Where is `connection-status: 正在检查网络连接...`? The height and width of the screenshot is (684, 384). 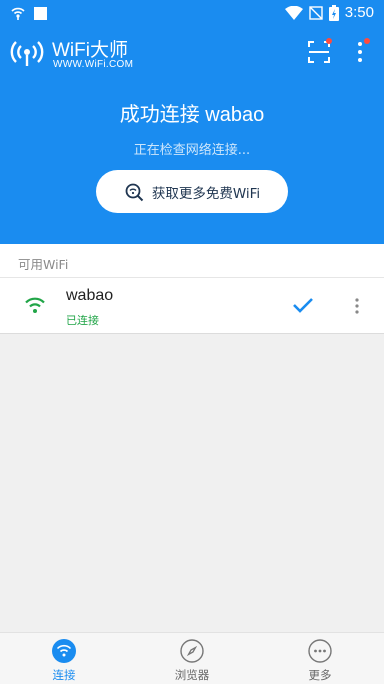
connection-status: 正在检查网络连接... is located at coordinates (192, 150).